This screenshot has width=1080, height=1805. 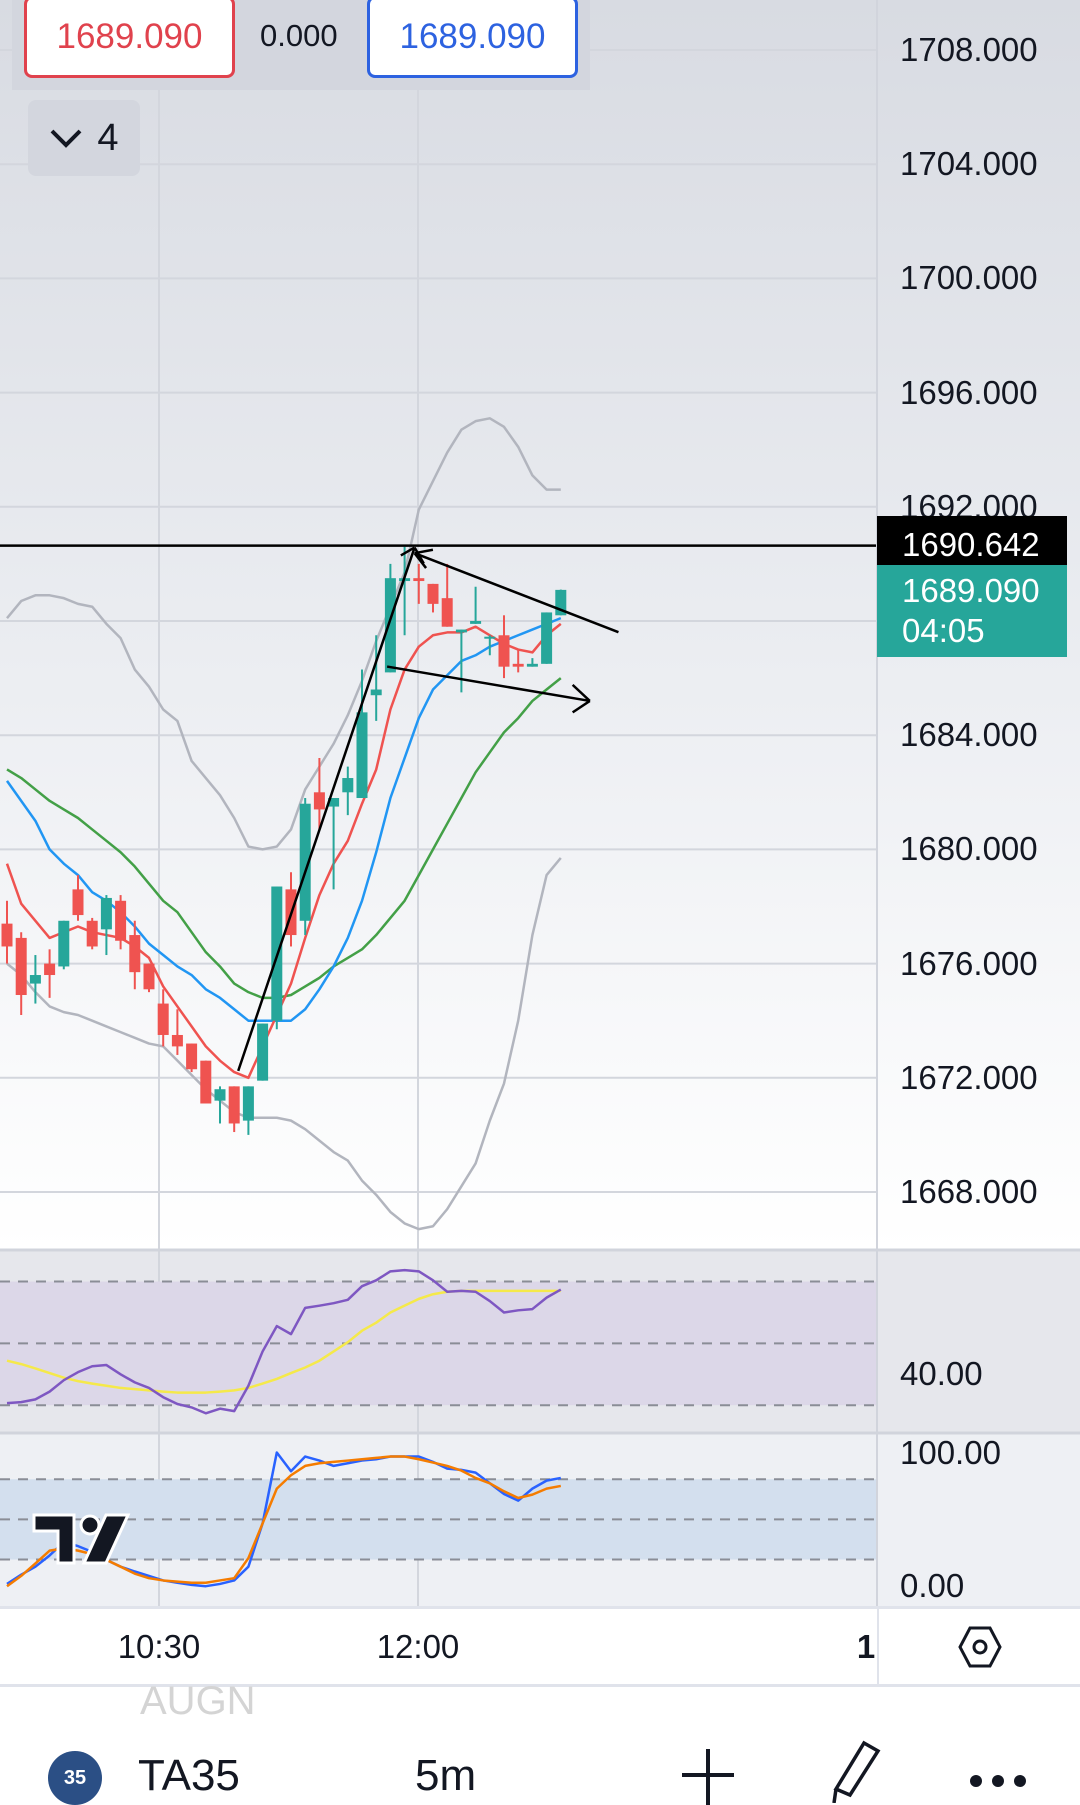 What do you see at coordinates (66, 138) in the screenshot?
I see `chevron-down-icon` at bounding box center [66, 138].